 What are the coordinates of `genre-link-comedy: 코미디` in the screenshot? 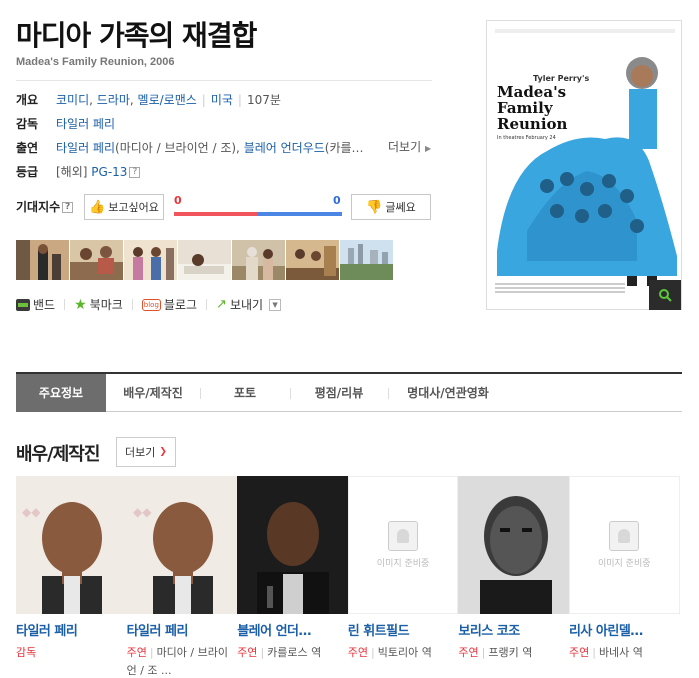 It's located at (72, 100).